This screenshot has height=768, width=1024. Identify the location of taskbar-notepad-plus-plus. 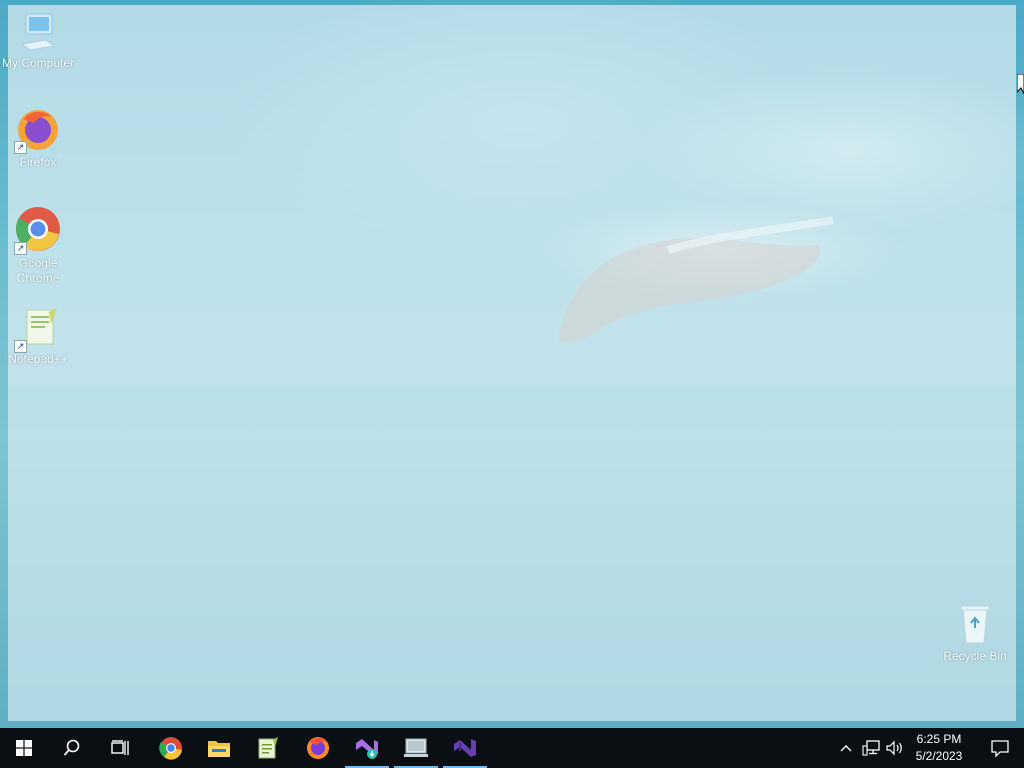
(268, 748).